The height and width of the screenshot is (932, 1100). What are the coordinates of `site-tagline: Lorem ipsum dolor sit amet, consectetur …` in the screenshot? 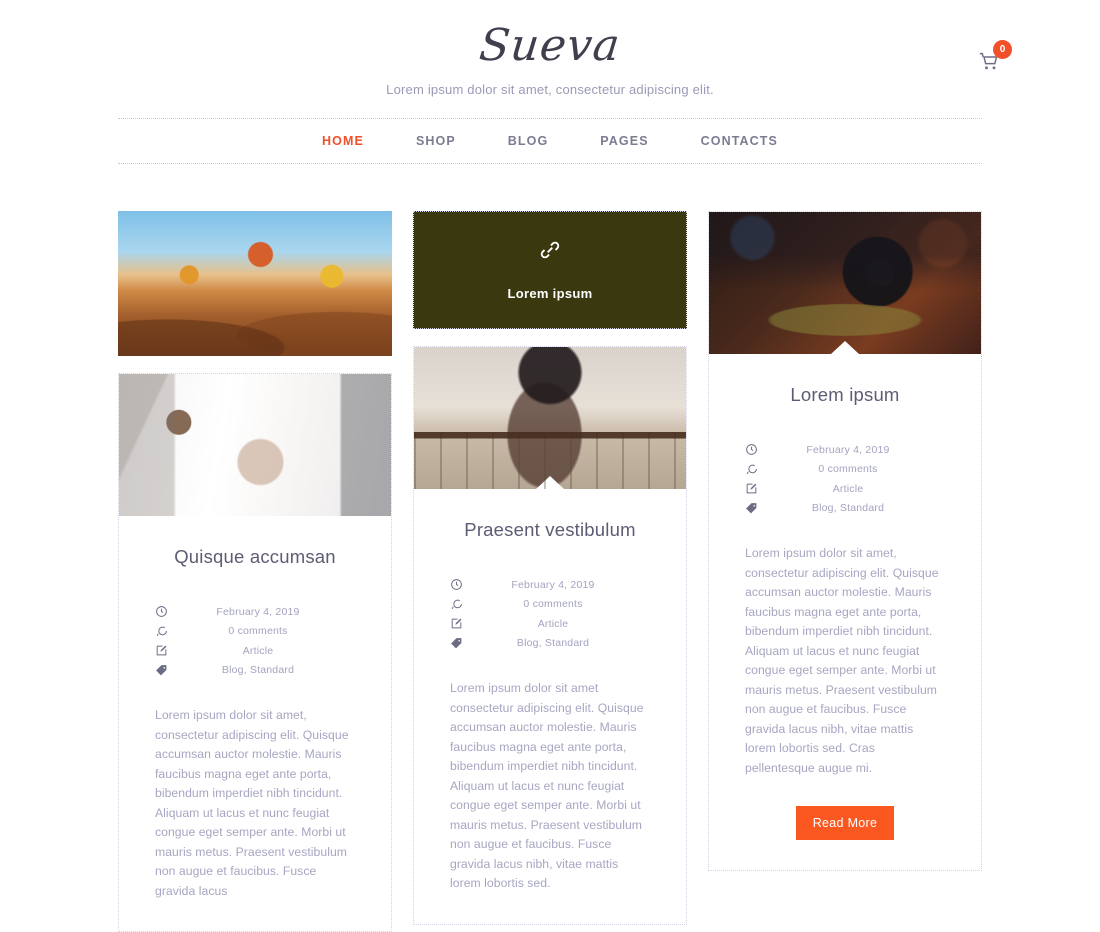 It's located at (550, 89).